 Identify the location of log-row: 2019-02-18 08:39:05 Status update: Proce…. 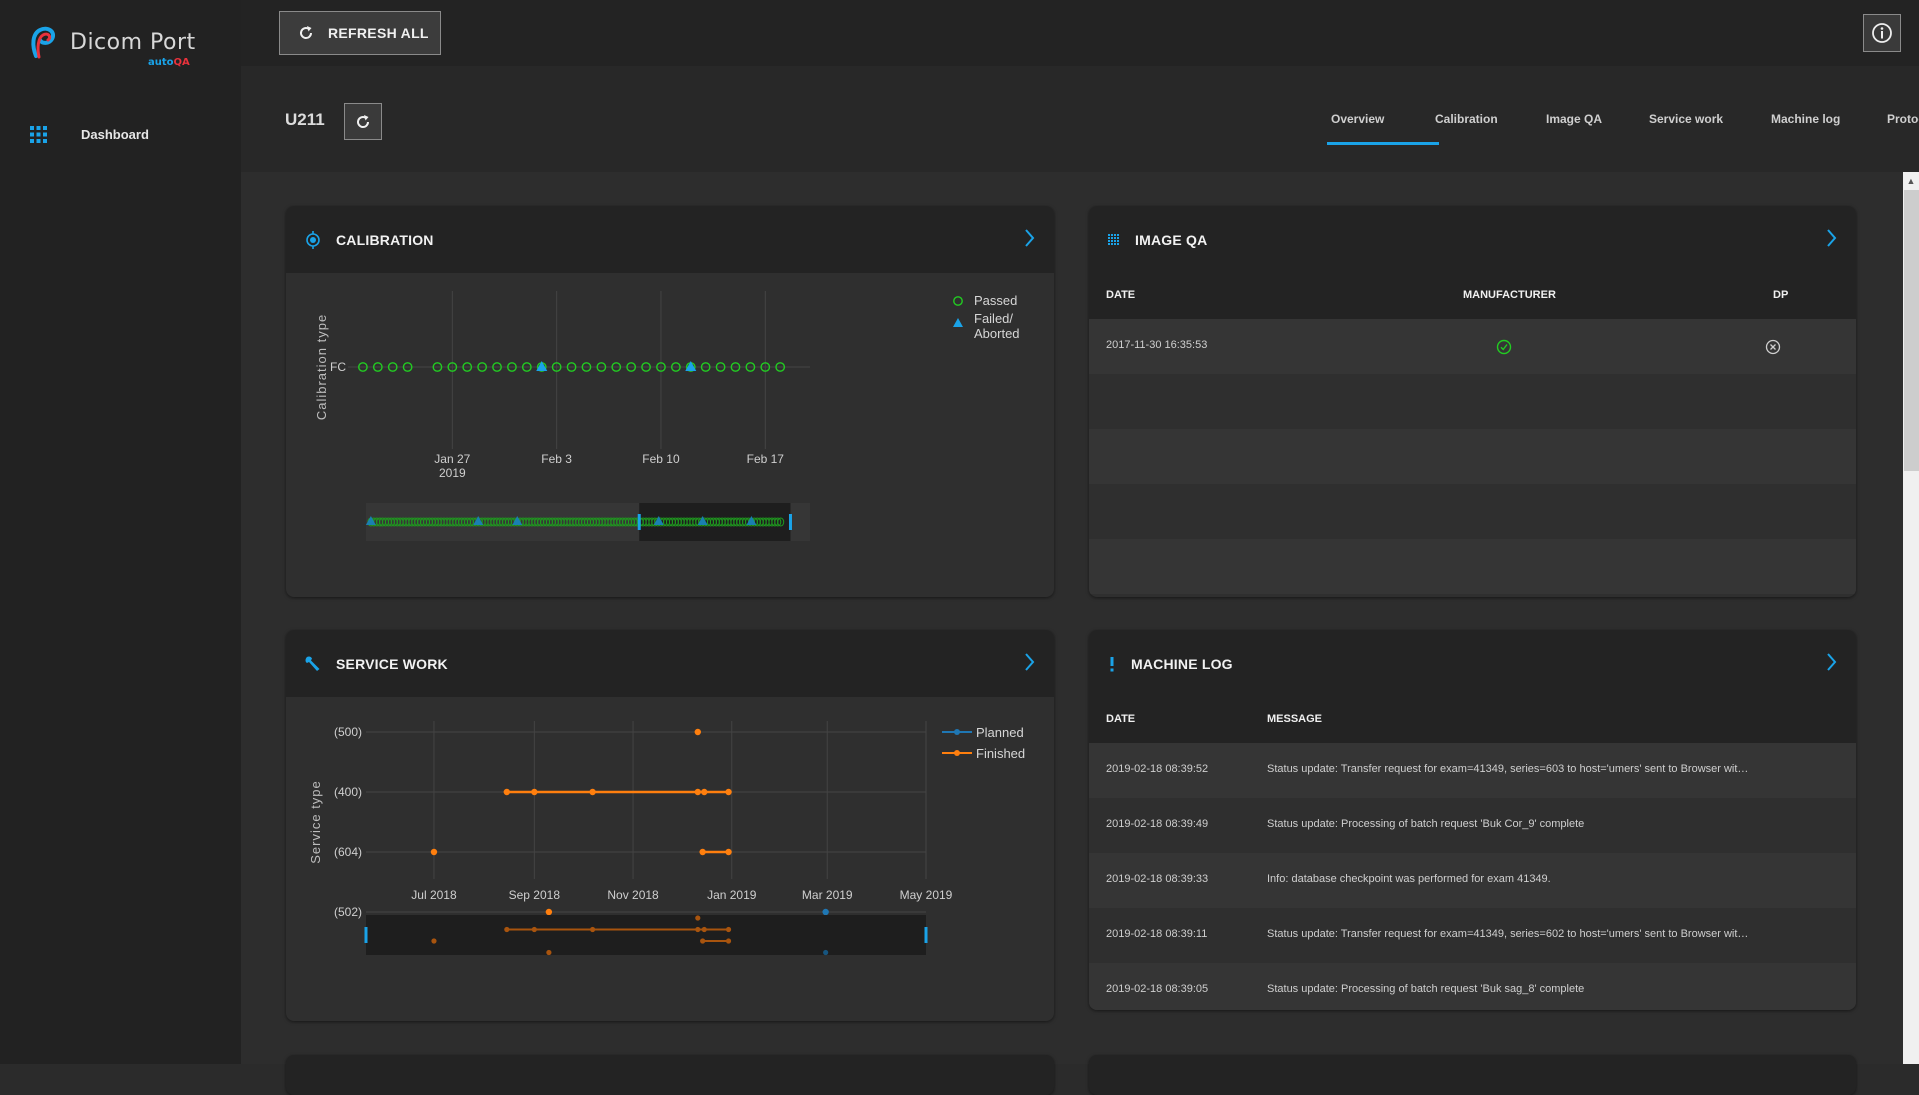
(1472, 986).